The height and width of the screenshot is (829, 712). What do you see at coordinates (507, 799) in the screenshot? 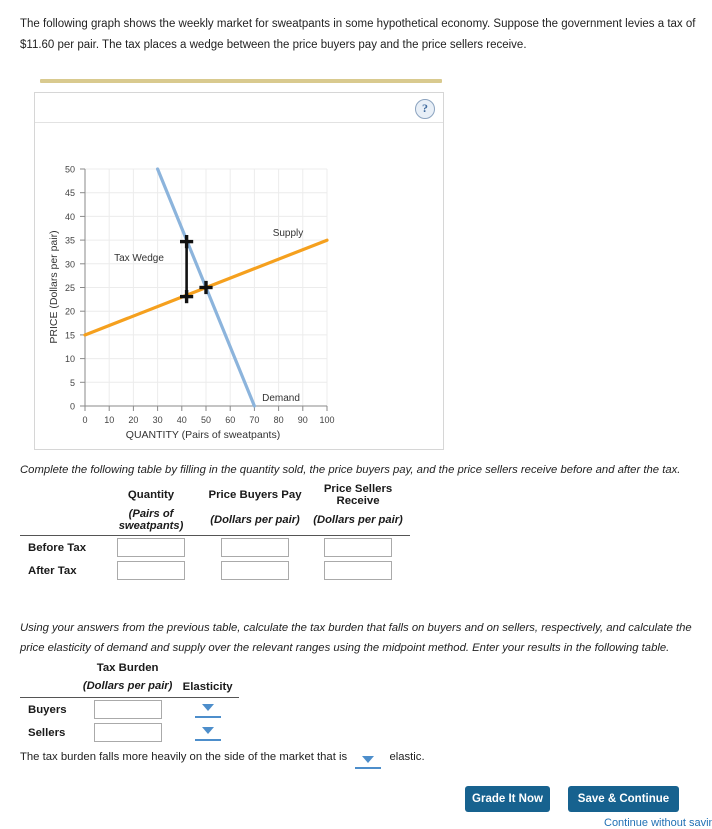
I see `grade-it-now-button: Grade It Now` at bounding box center [507, 799].